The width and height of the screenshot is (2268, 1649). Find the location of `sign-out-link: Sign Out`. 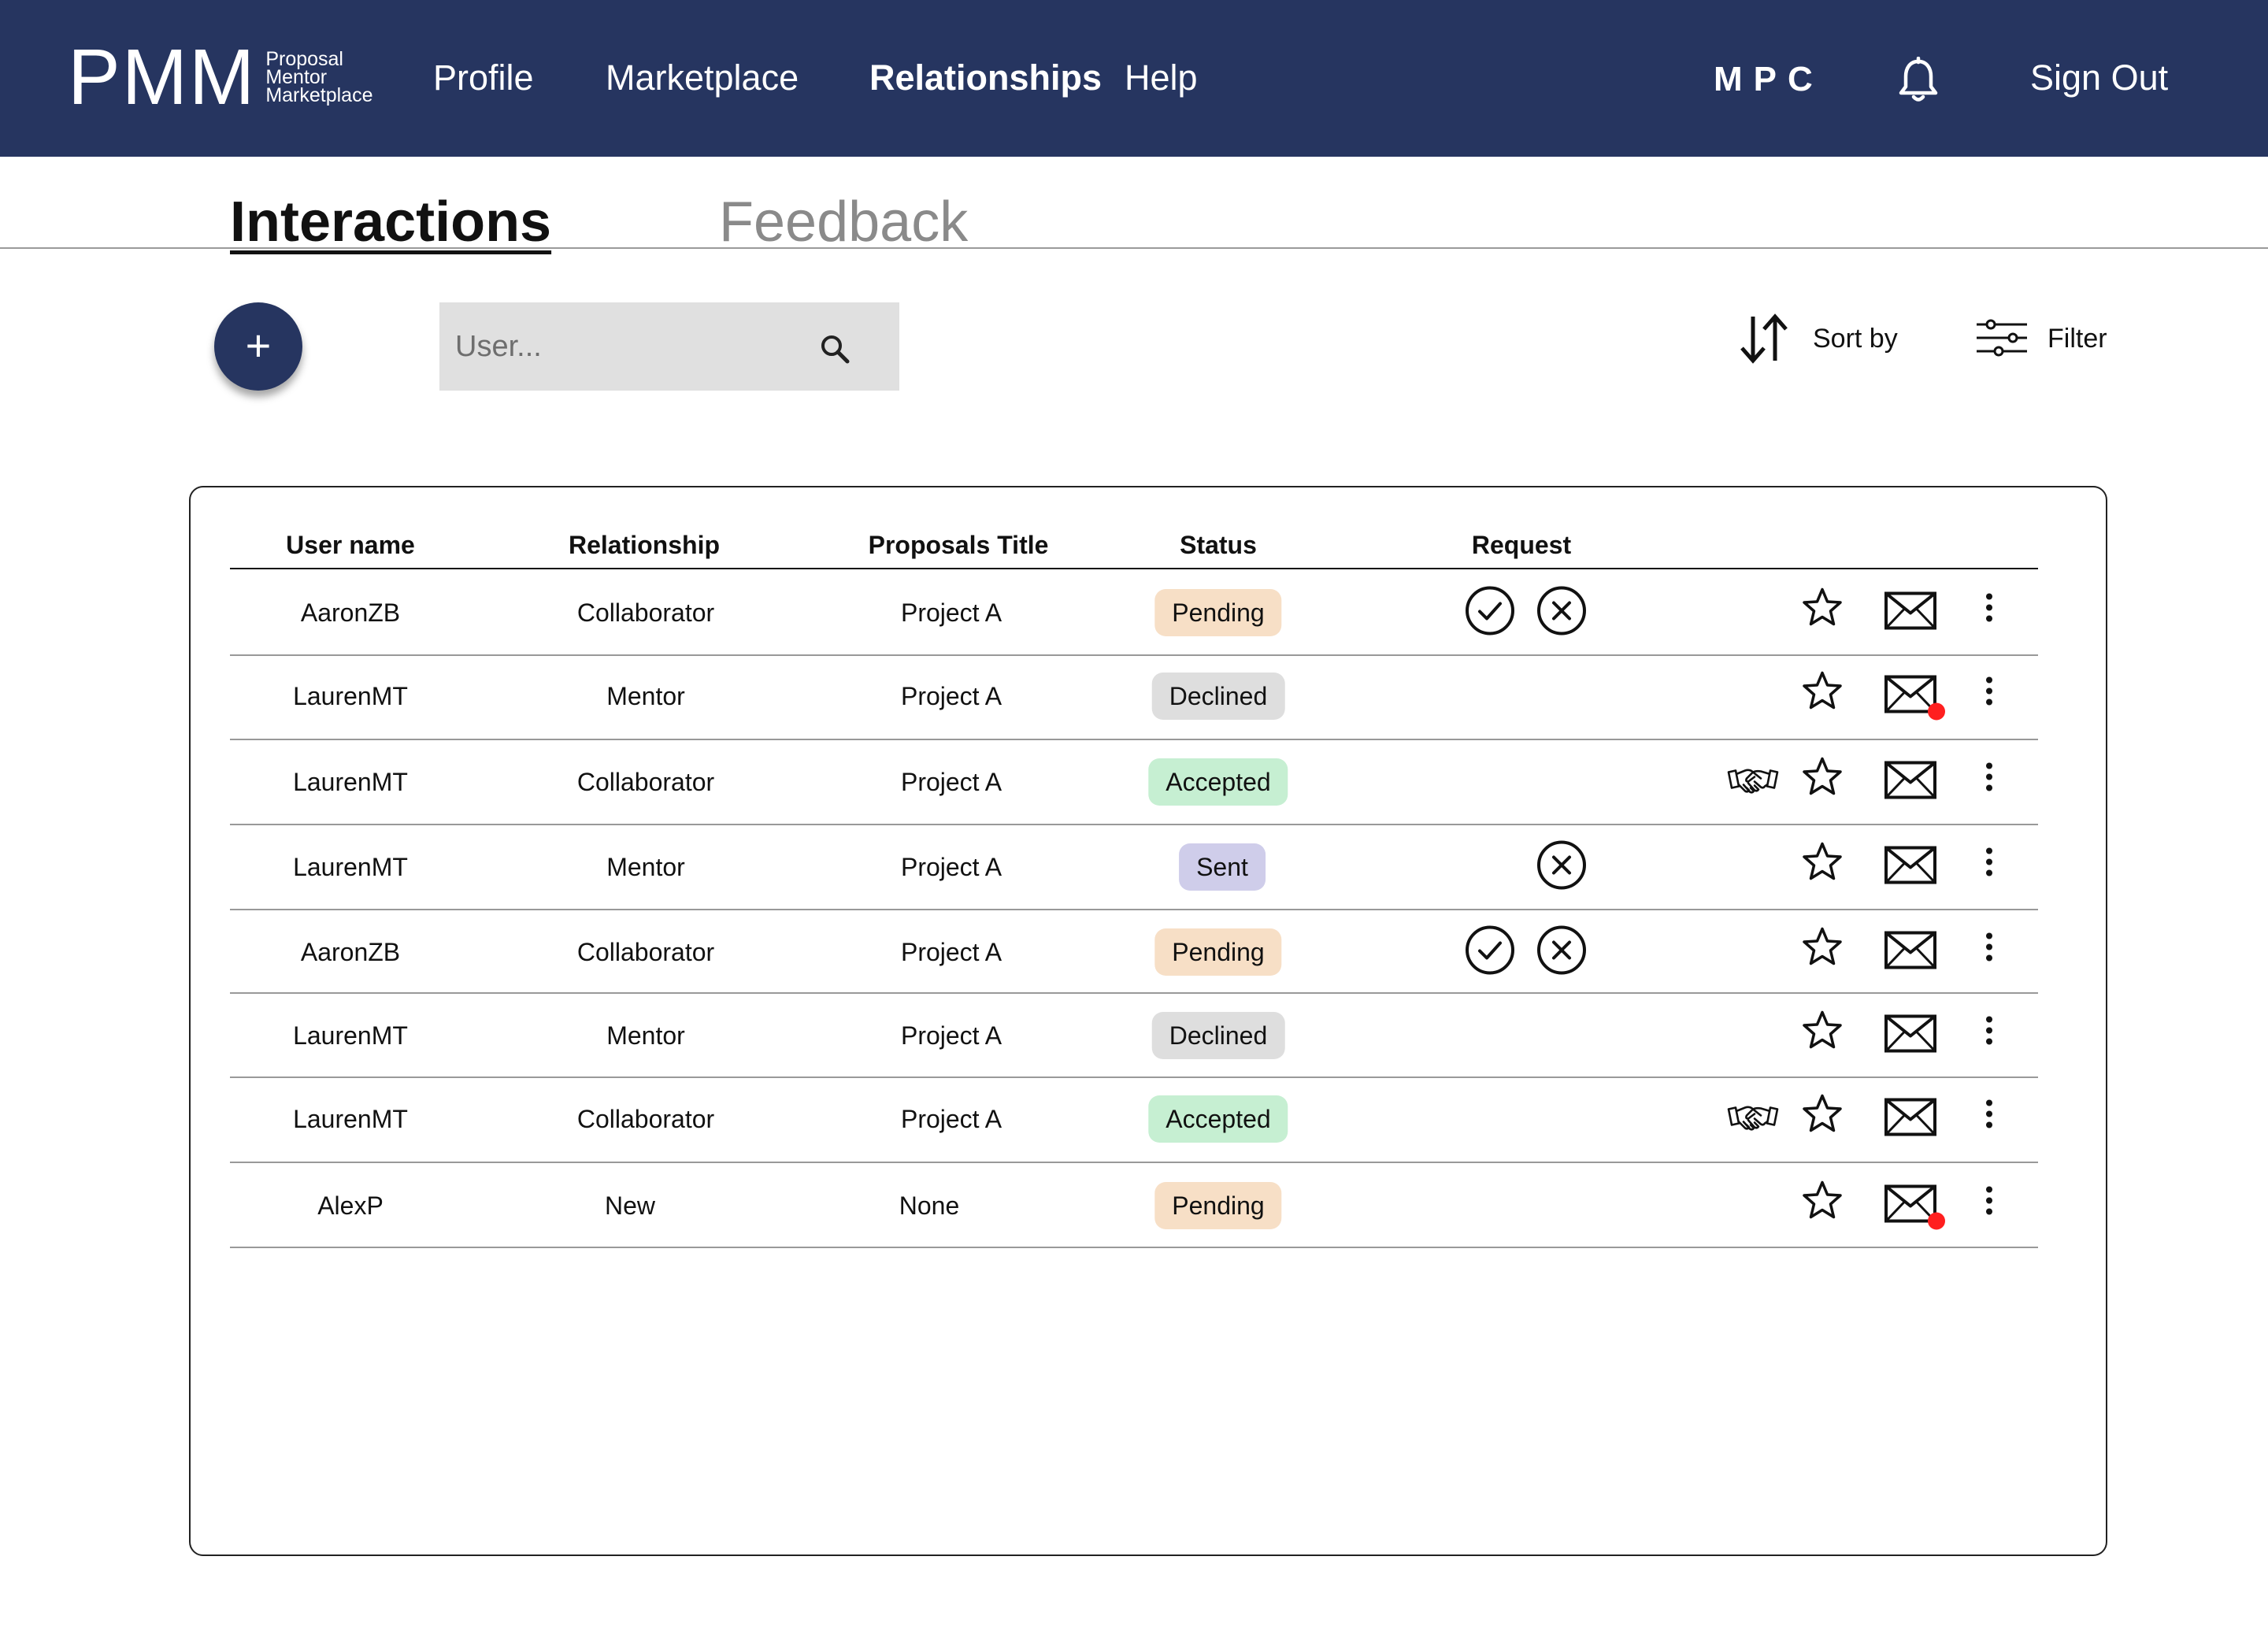

sign-out-link: Sign Out is located at coordinates (2099, 78).